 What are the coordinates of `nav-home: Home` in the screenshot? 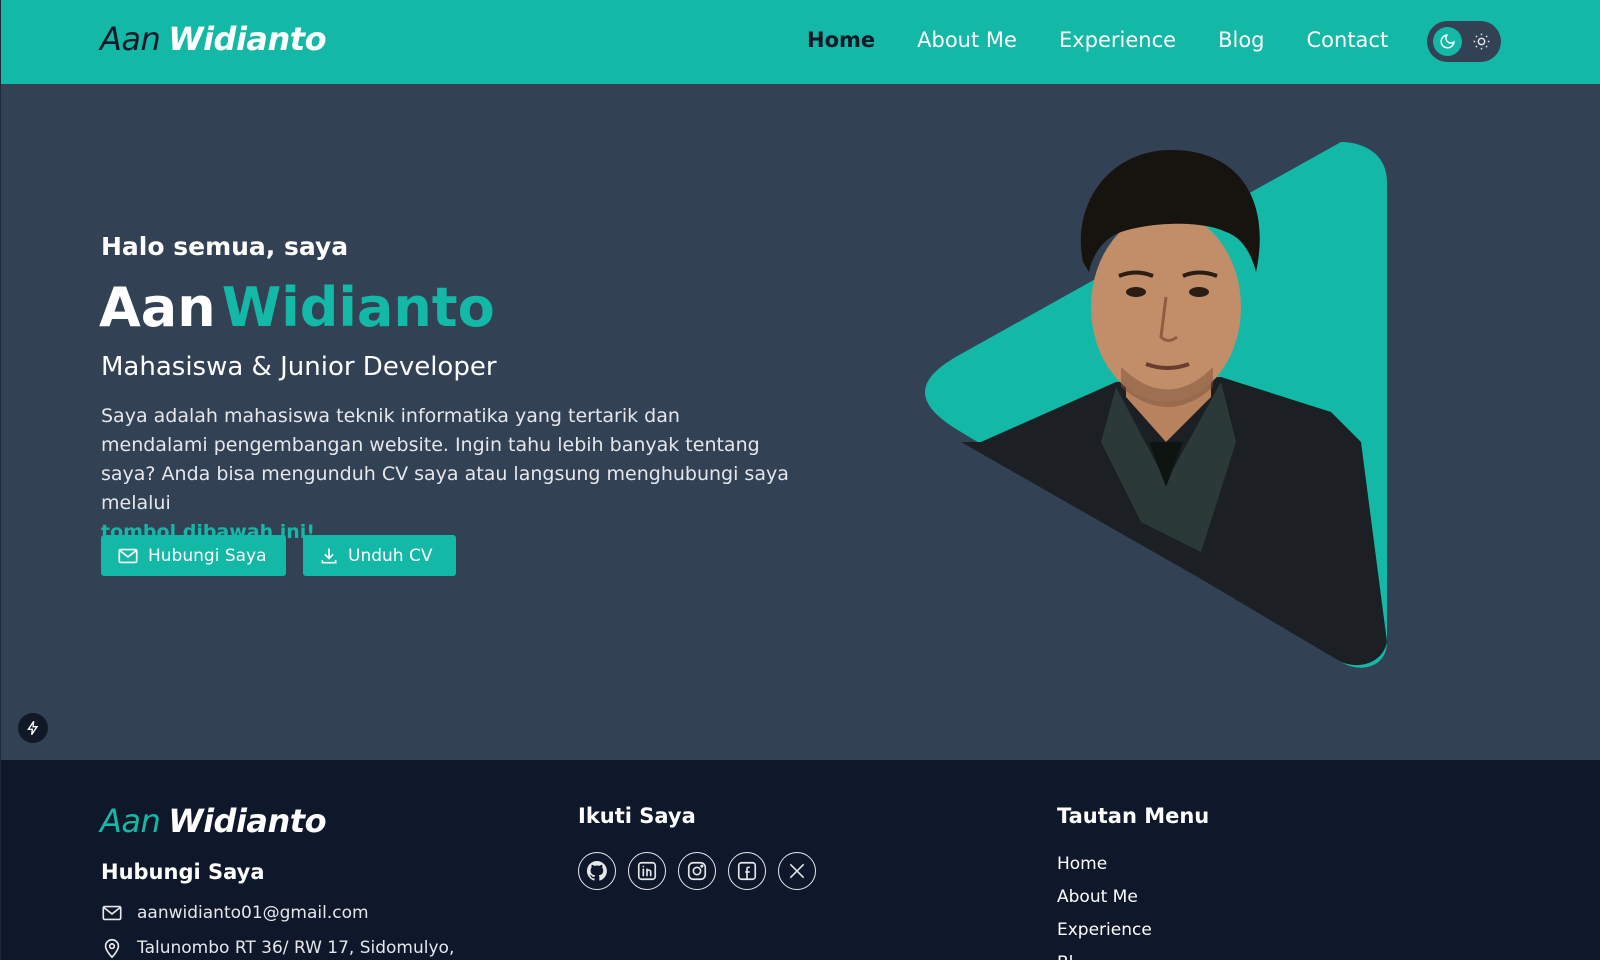 It's located at (841, 40).